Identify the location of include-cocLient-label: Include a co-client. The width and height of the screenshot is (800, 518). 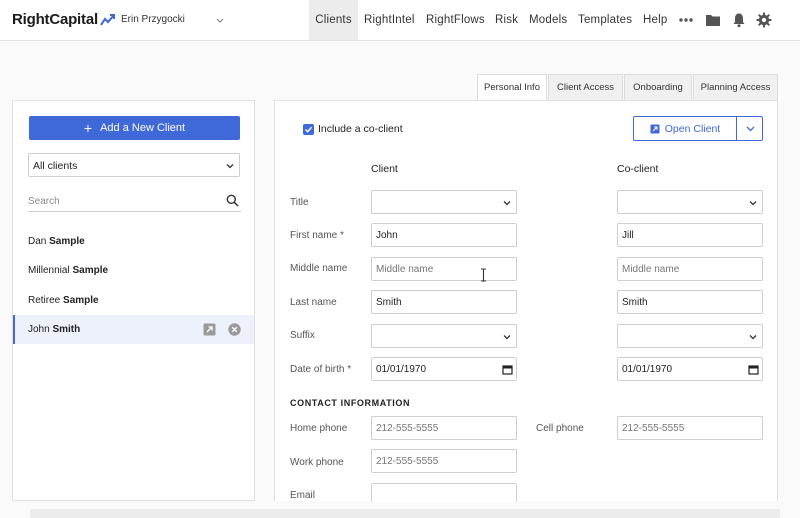
(360, 129).